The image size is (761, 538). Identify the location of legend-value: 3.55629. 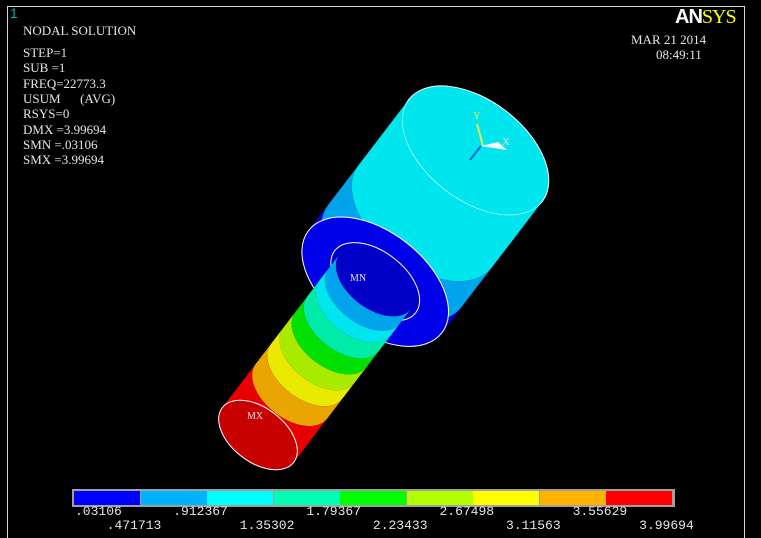
(600, 511).